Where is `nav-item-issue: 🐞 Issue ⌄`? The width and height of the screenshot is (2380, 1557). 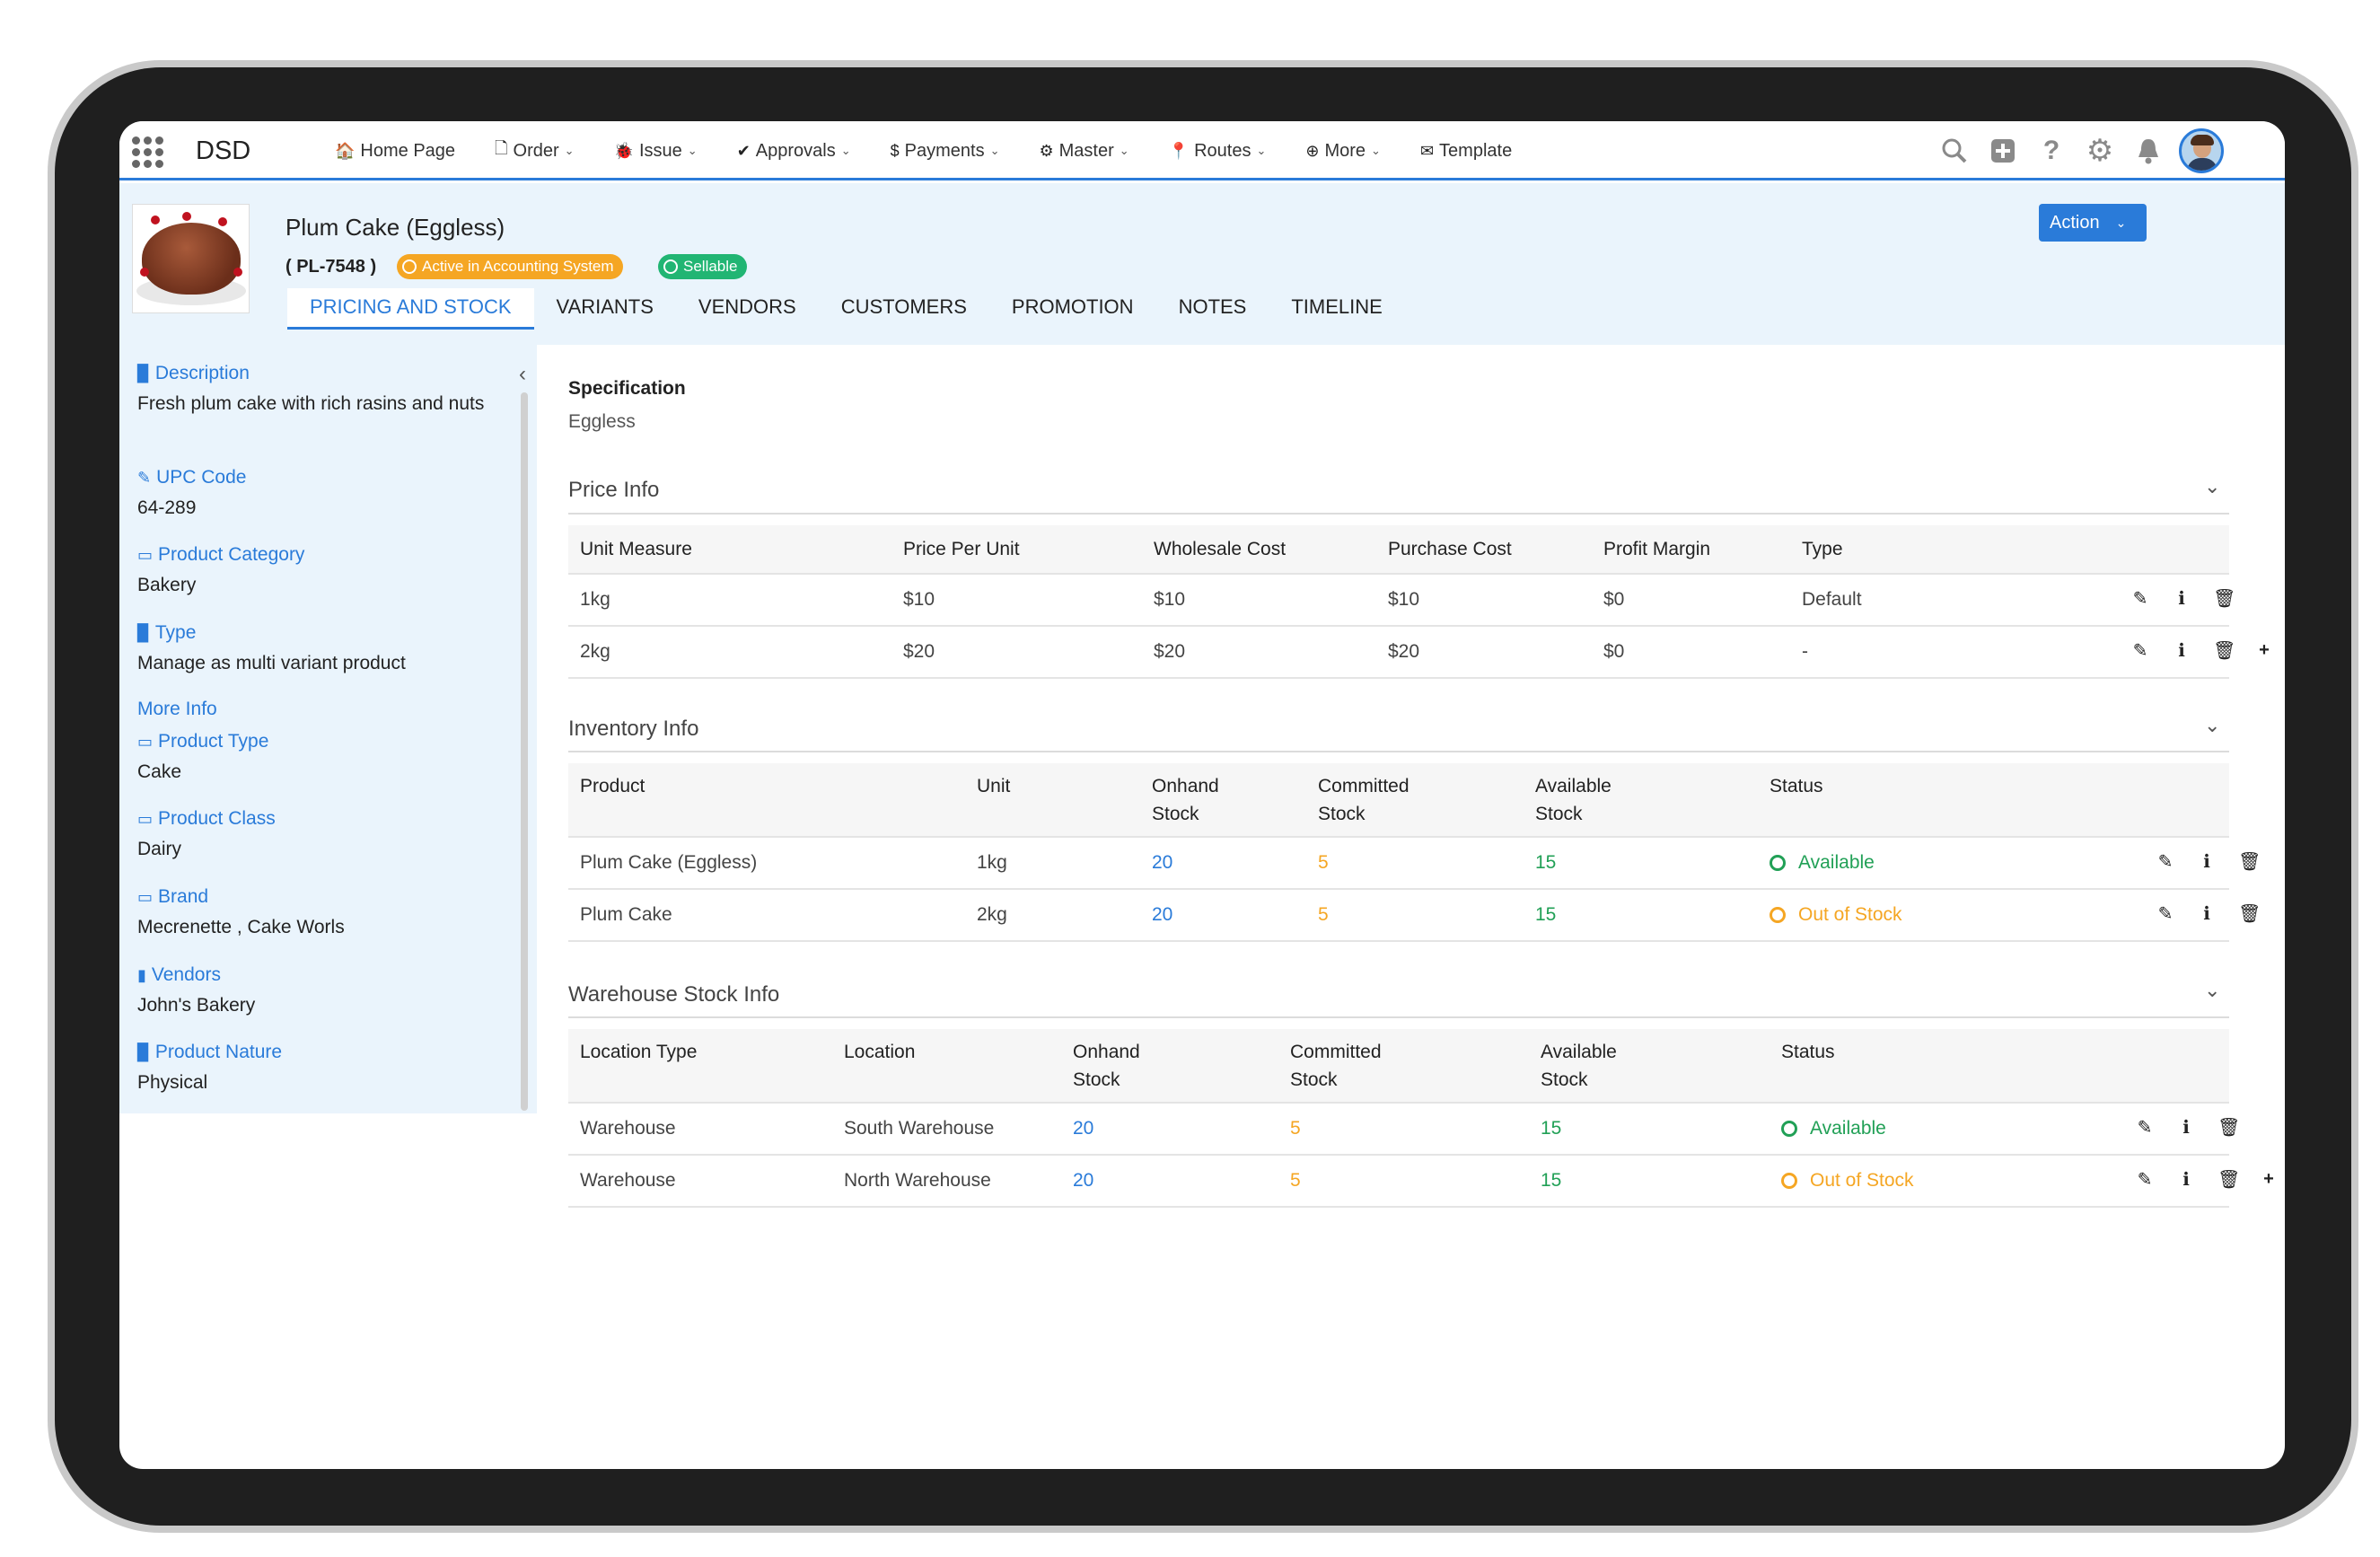
nav-item-issue: 🐞 Issue ⌄ is located at coordinates (656, 151).